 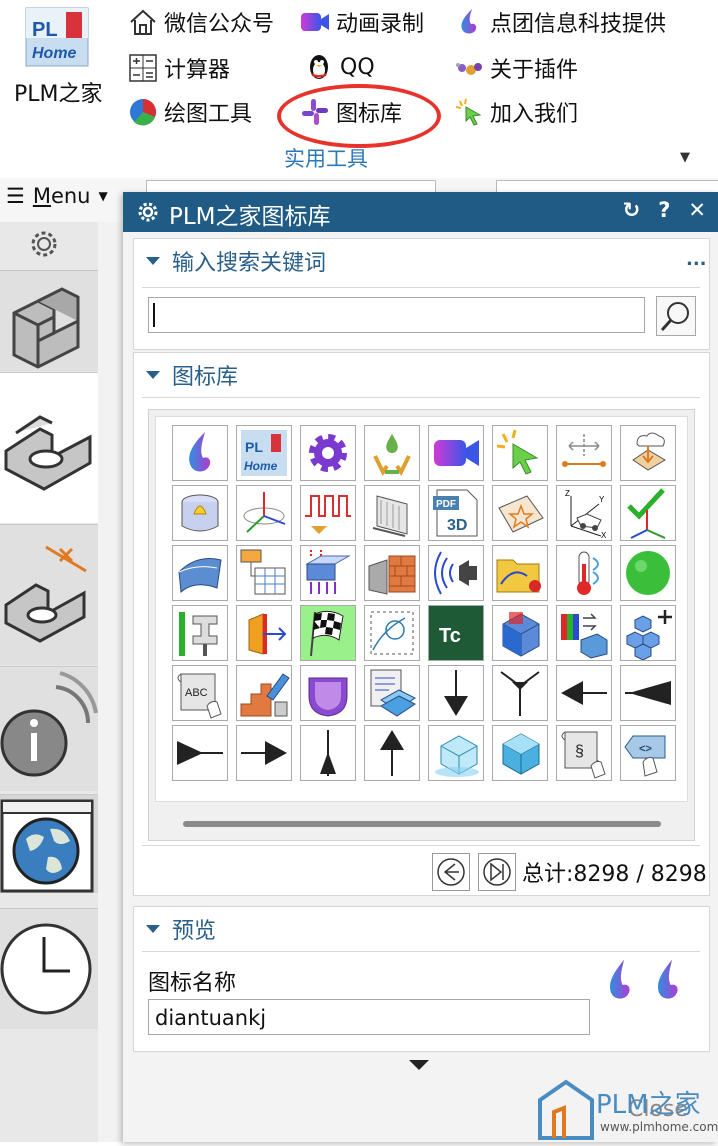 I want to click on diantuan-provider-button: 点团信息科技提供, so click(x=560, y=22).